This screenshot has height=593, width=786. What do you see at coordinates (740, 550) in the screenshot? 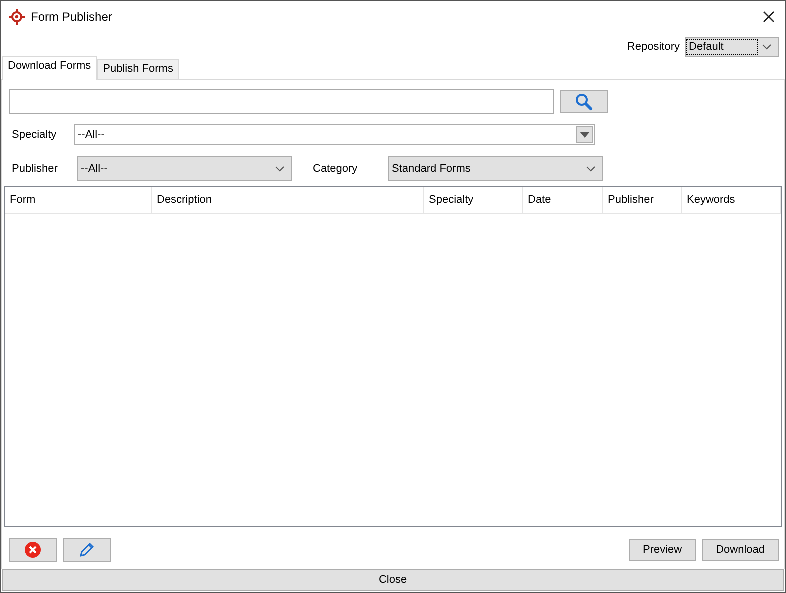
I see `action-button: Download` at bounding box center [740, 550].